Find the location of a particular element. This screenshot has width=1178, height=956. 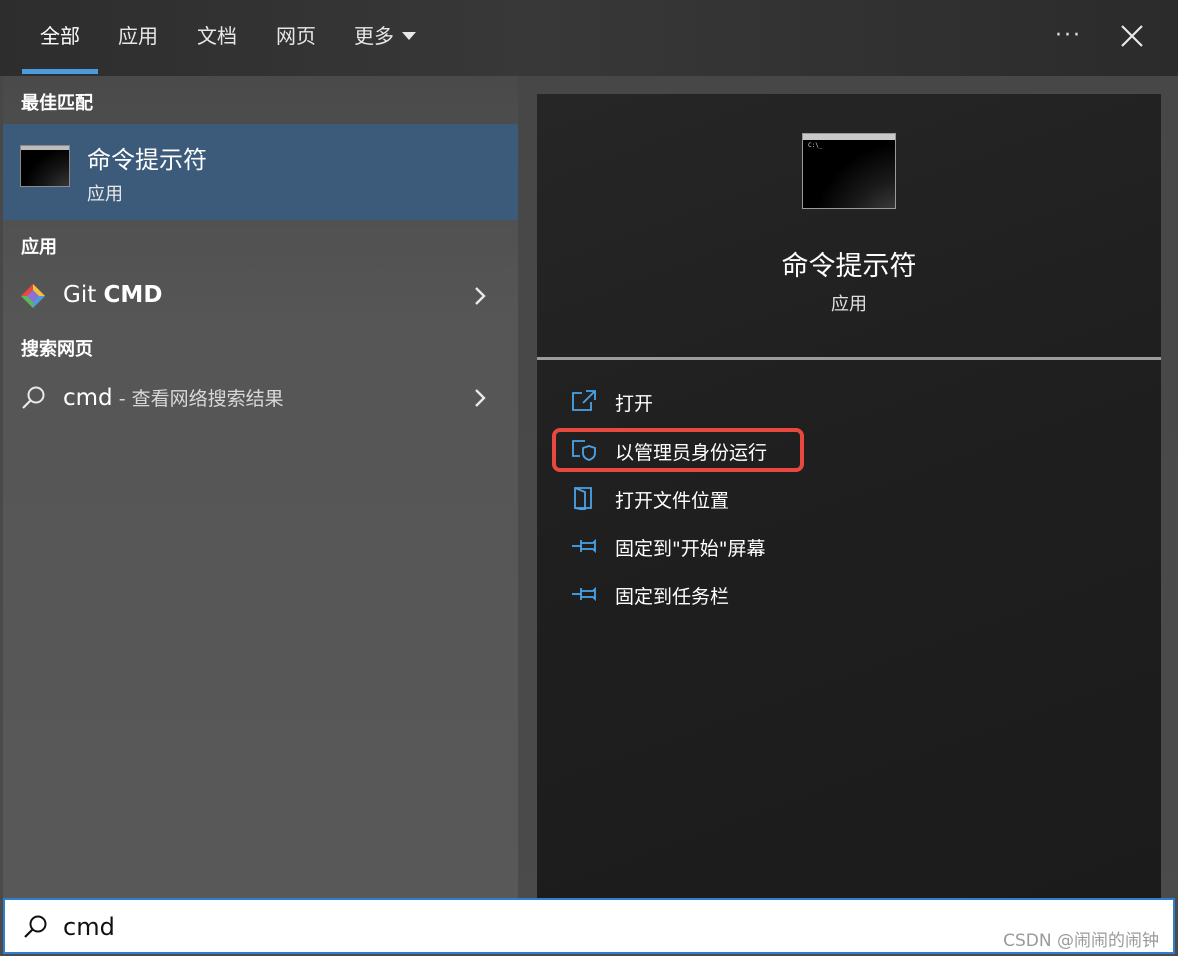

apps-heading: 应用 is located at coordinates (39, 247).